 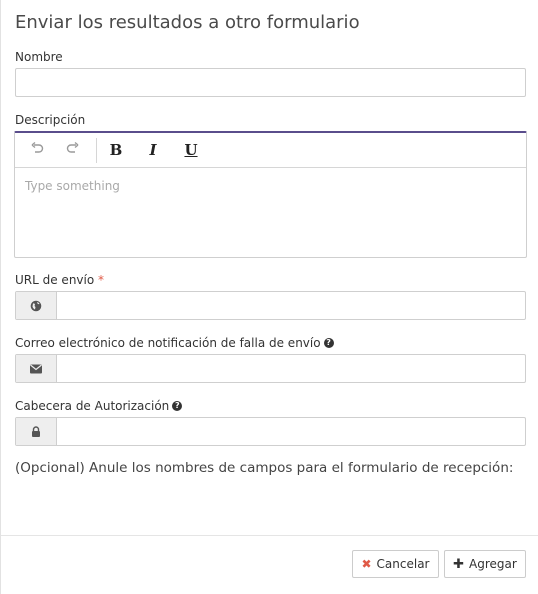 What do you see at coordinates (116, 150) in the screenshot?
I see `bold-button: B` at bounding box center [116, 150].